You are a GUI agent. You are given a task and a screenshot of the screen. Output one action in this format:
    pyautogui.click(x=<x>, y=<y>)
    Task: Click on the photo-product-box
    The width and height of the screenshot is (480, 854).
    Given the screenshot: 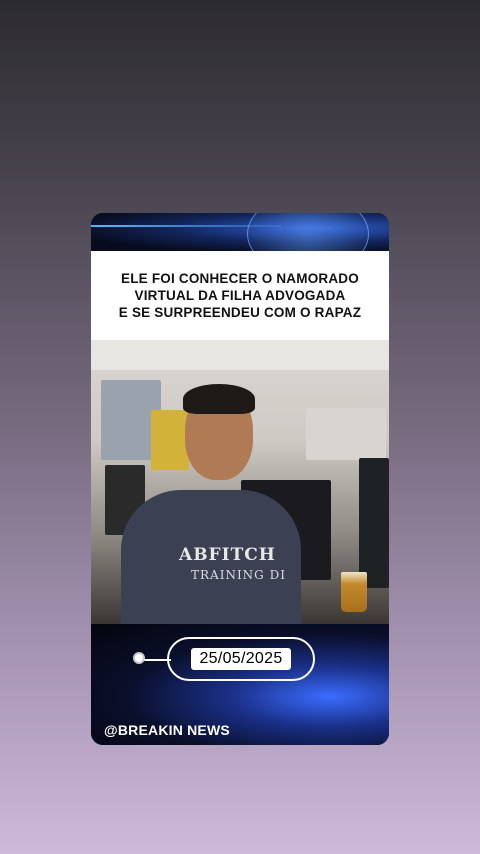 What is the action you would take?
    pyautogui.click(x=170, y=440)
    